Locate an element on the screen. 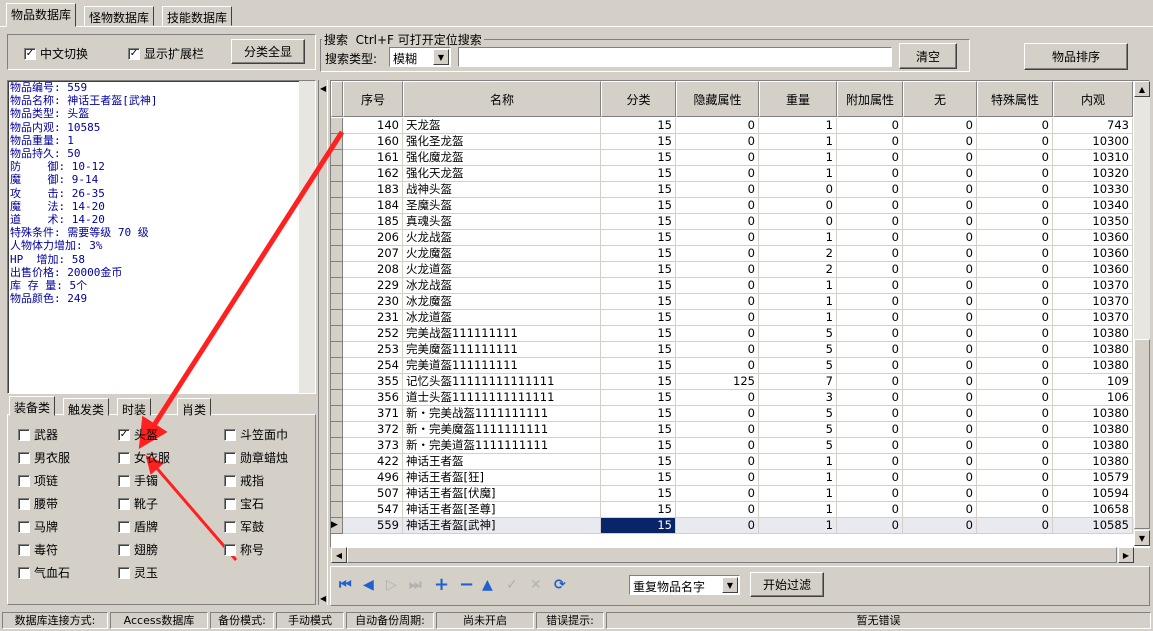 The image size is (1153, 631). row-indicator: ▶ is located at coordinates (337, 526).